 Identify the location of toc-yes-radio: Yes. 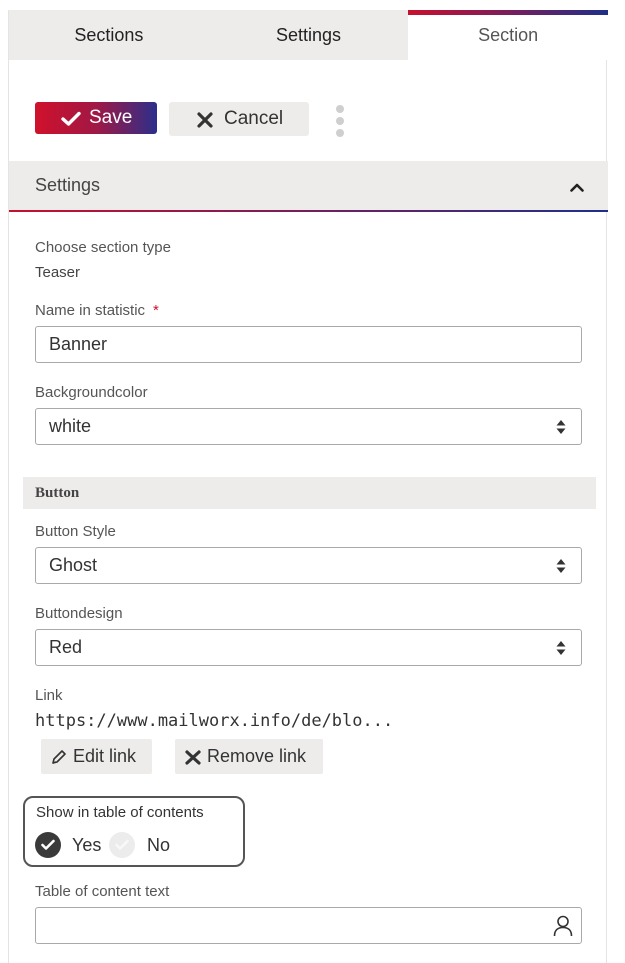
(68, 845).